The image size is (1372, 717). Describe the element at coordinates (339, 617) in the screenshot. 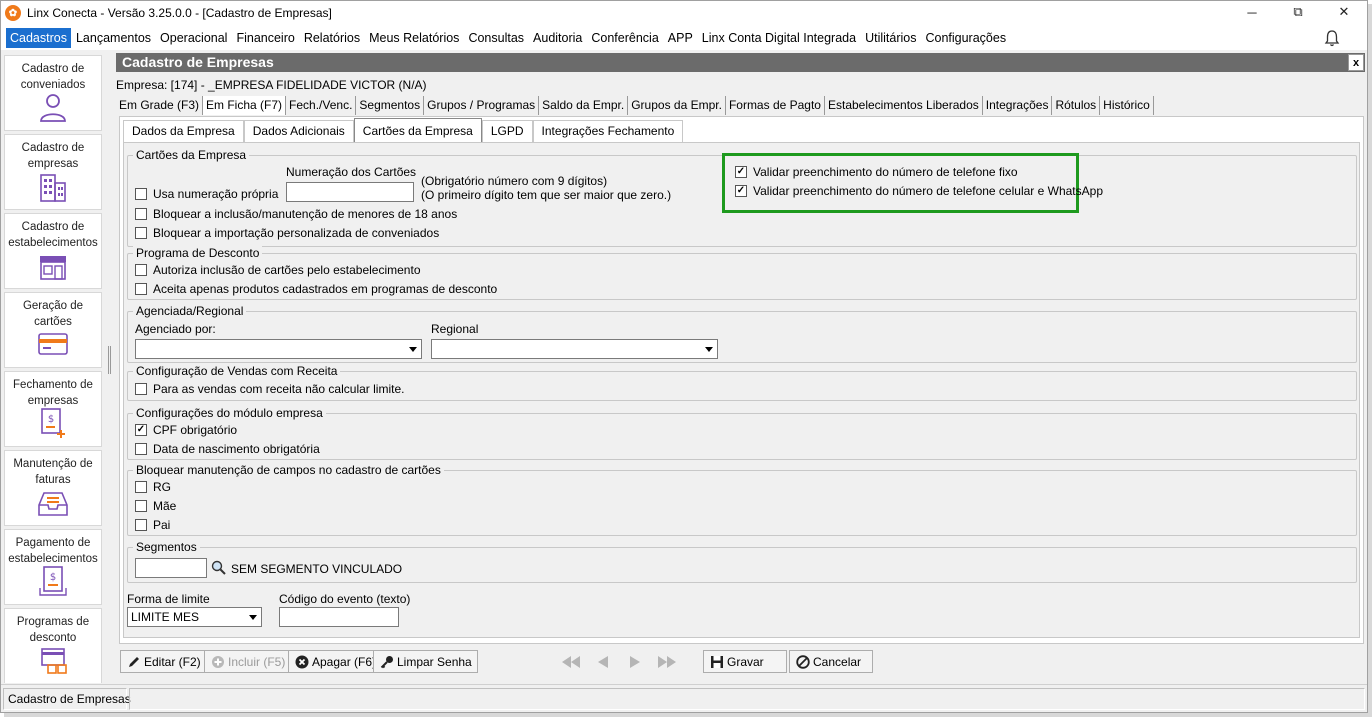

I see `codigo-evento-input` at that location.